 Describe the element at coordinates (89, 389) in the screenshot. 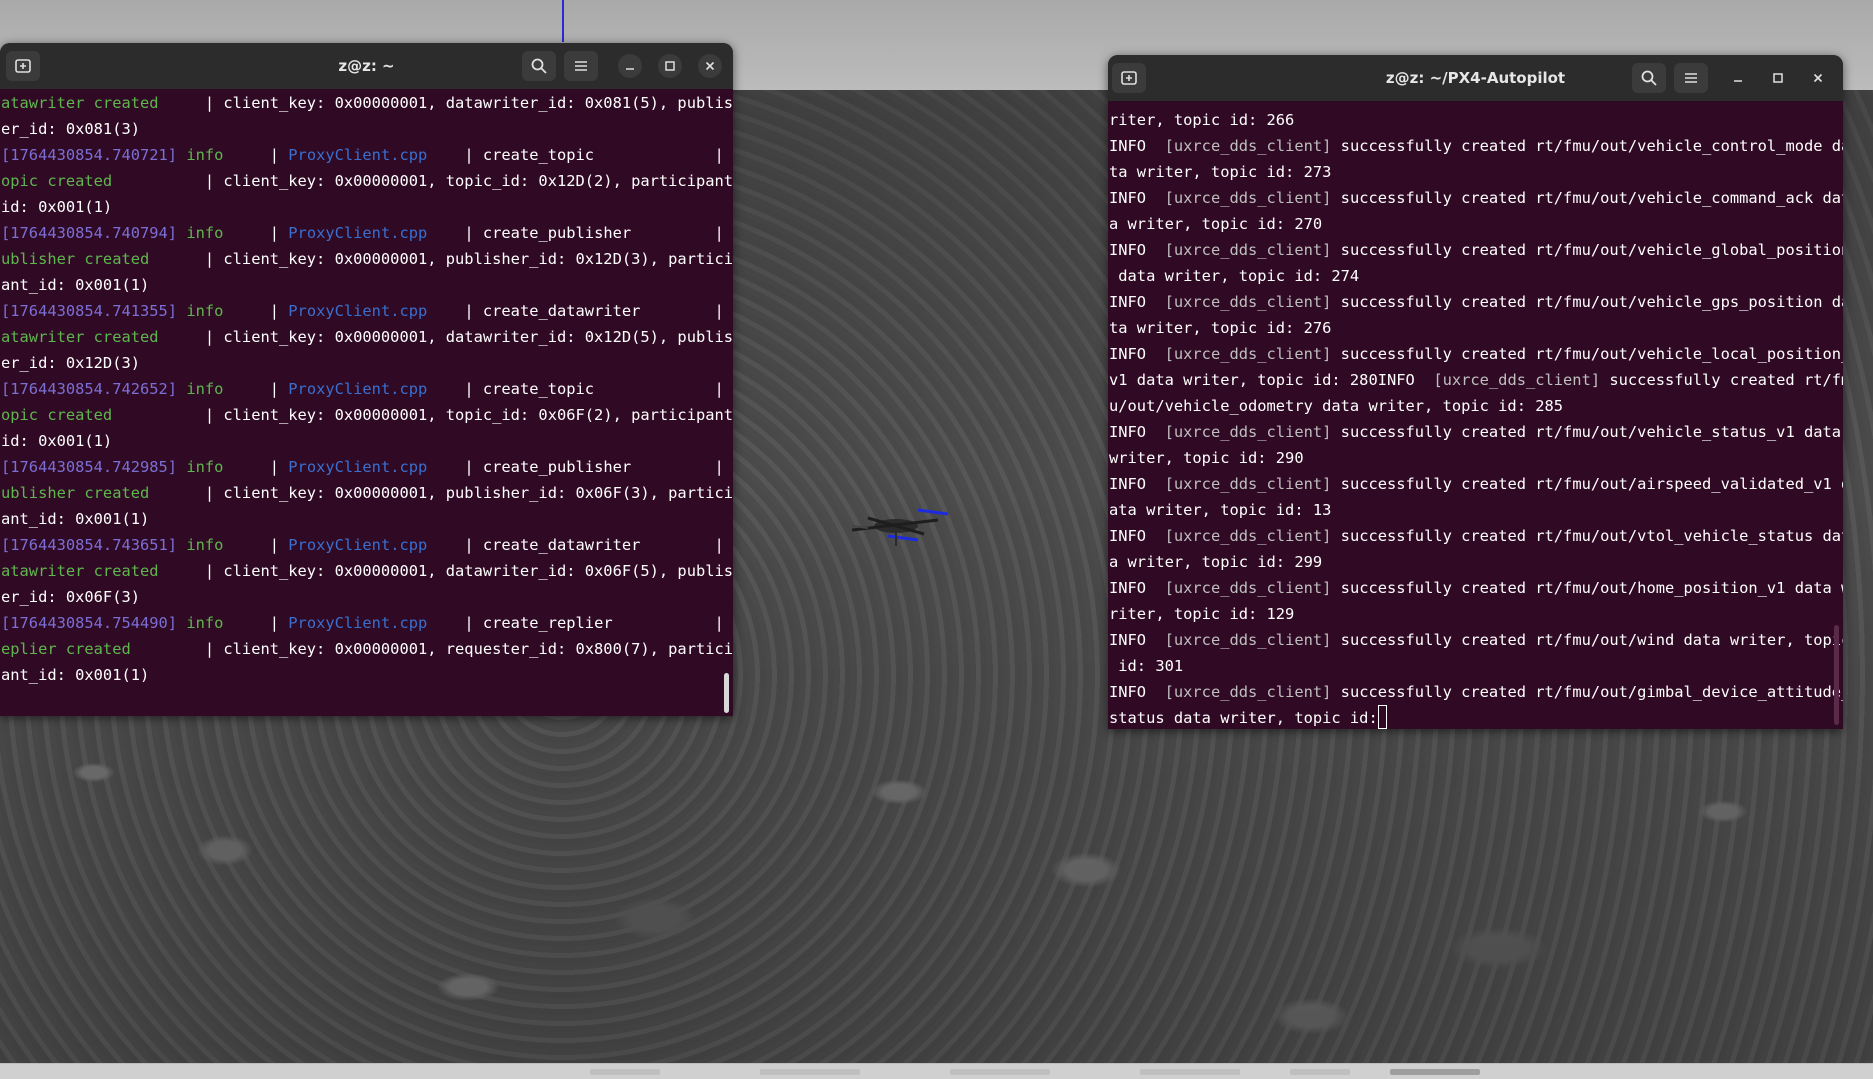

I see `terminal-text-segment: [1764430854.742652]` at that location.